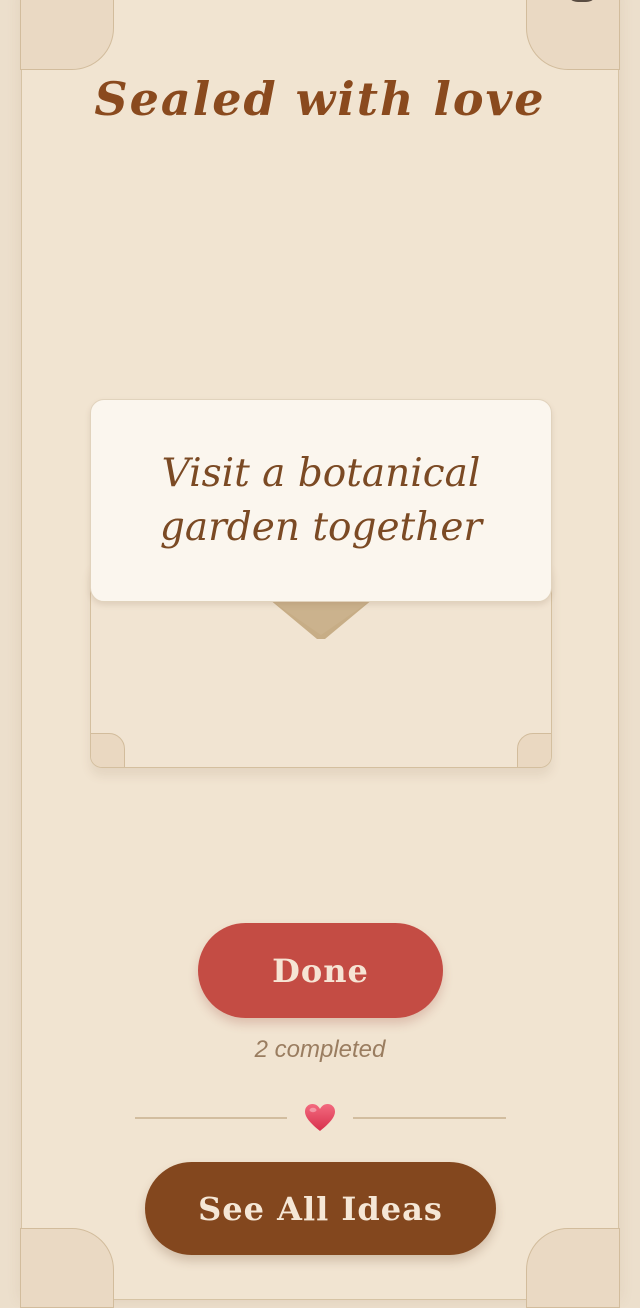 The height and width of the screenshot is (1308, 640). I want to click on envelope-corner-right, so click(534, 750).